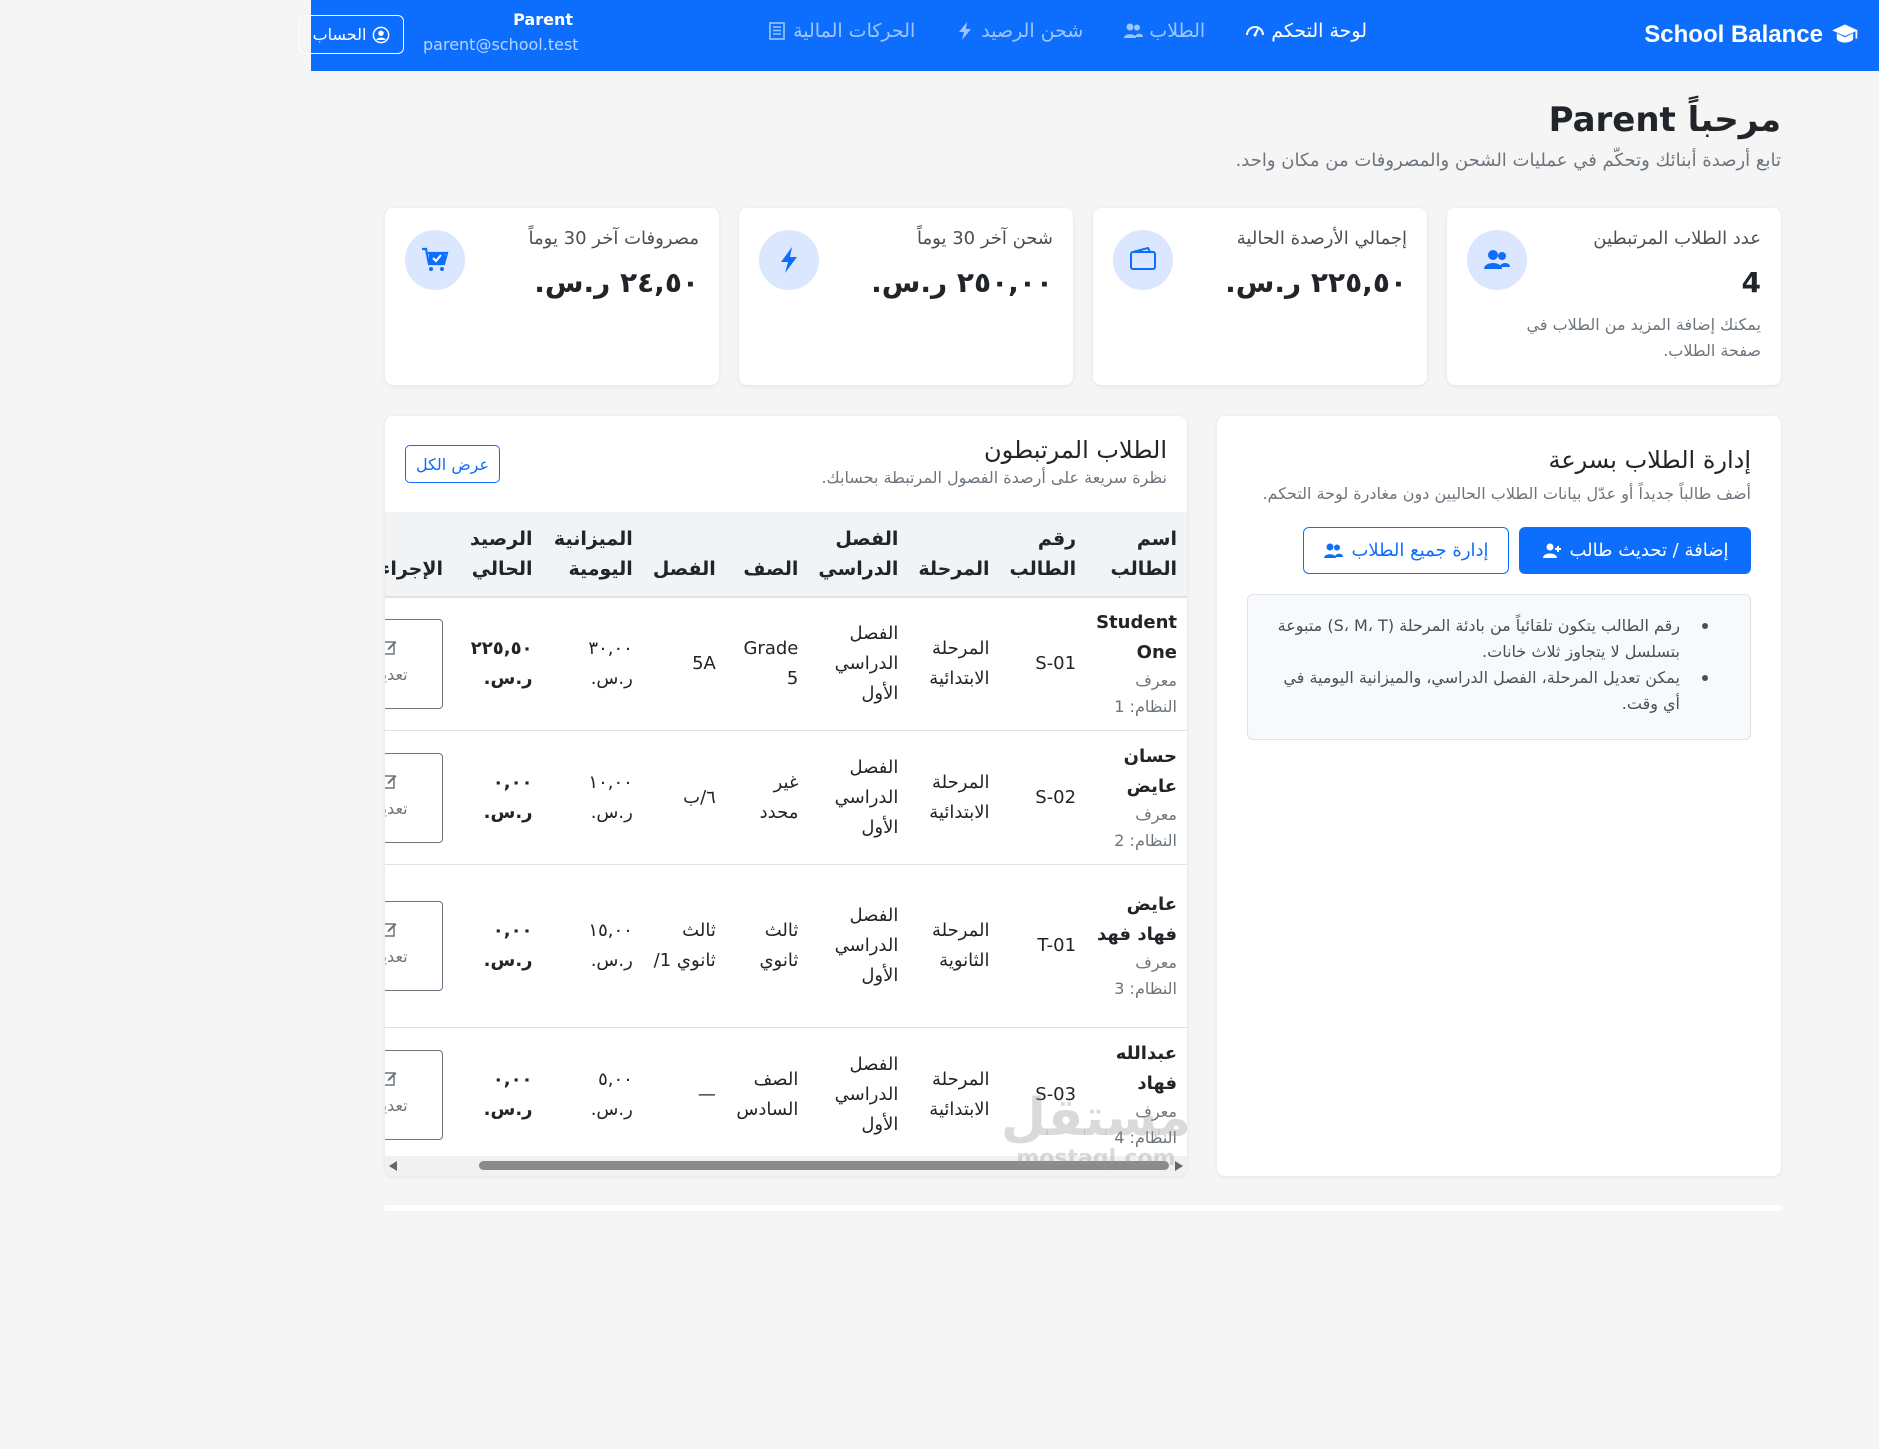 This screenshot has height=1449, width=1879. I want to click on cell-grade: غير محدد, so click(767, 797).